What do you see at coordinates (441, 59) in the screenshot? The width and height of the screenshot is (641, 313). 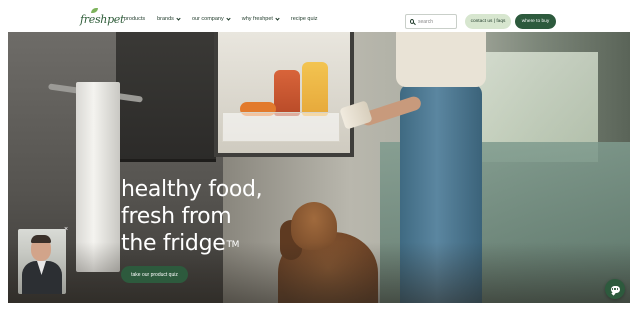 I see `hero-person-top` at bounding box center [441, 59].